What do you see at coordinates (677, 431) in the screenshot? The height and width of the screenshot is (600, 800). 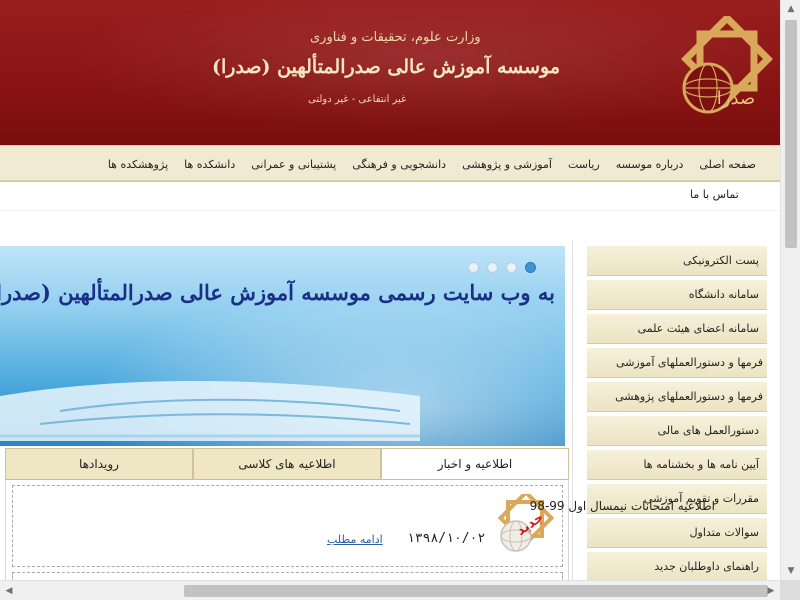 I see `sidebar-item-financial-rules: دستورالعمل های مالی` at bounding box center [677, 431].